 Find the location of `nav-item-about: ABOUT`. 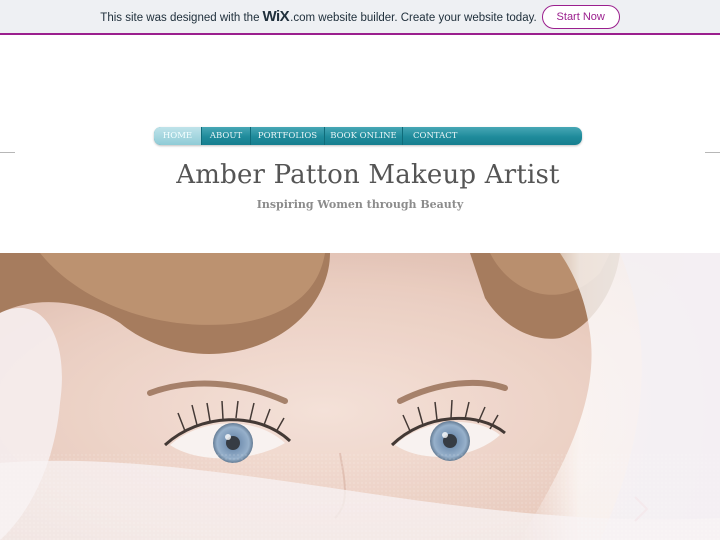

nav-item-about: ABOUT is located at coordinates (226, 136).